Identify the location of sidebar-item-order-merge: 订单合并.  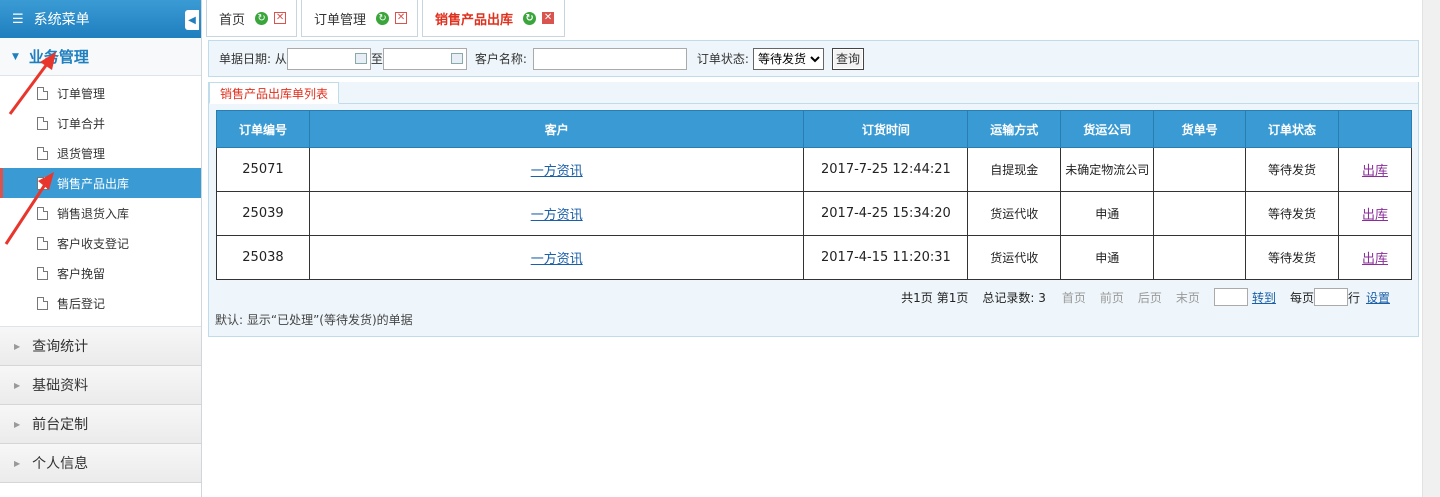
(100, 123).